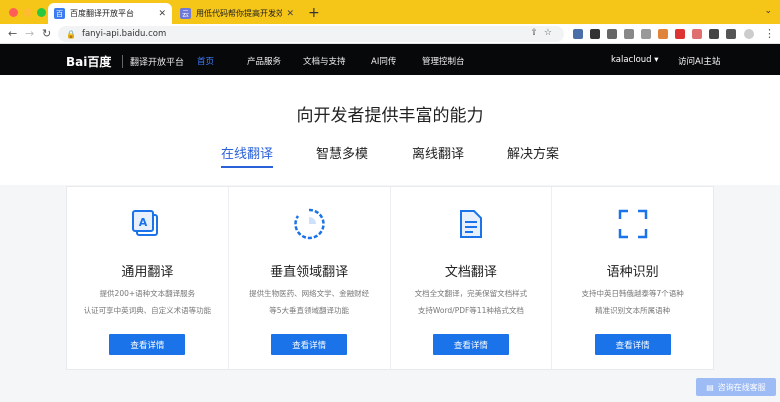 Image resolution: width=780 pixels, height=402 pixels. I want to click on tab-offline-translate: 离线翻译, so click(438, 152).